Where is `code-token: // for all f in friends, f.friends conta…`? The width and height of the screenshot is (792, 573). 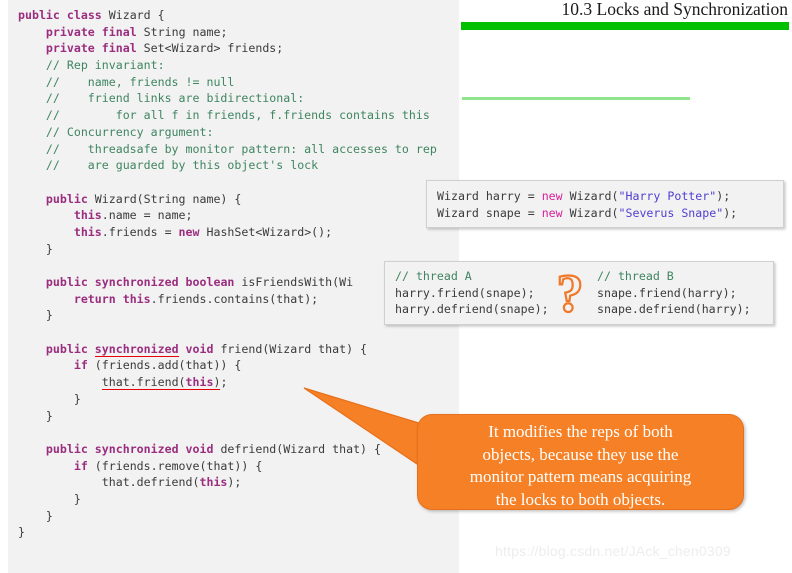
code-token: // for all f in friends, f.friends conta… is located at coordinates (224, 115).